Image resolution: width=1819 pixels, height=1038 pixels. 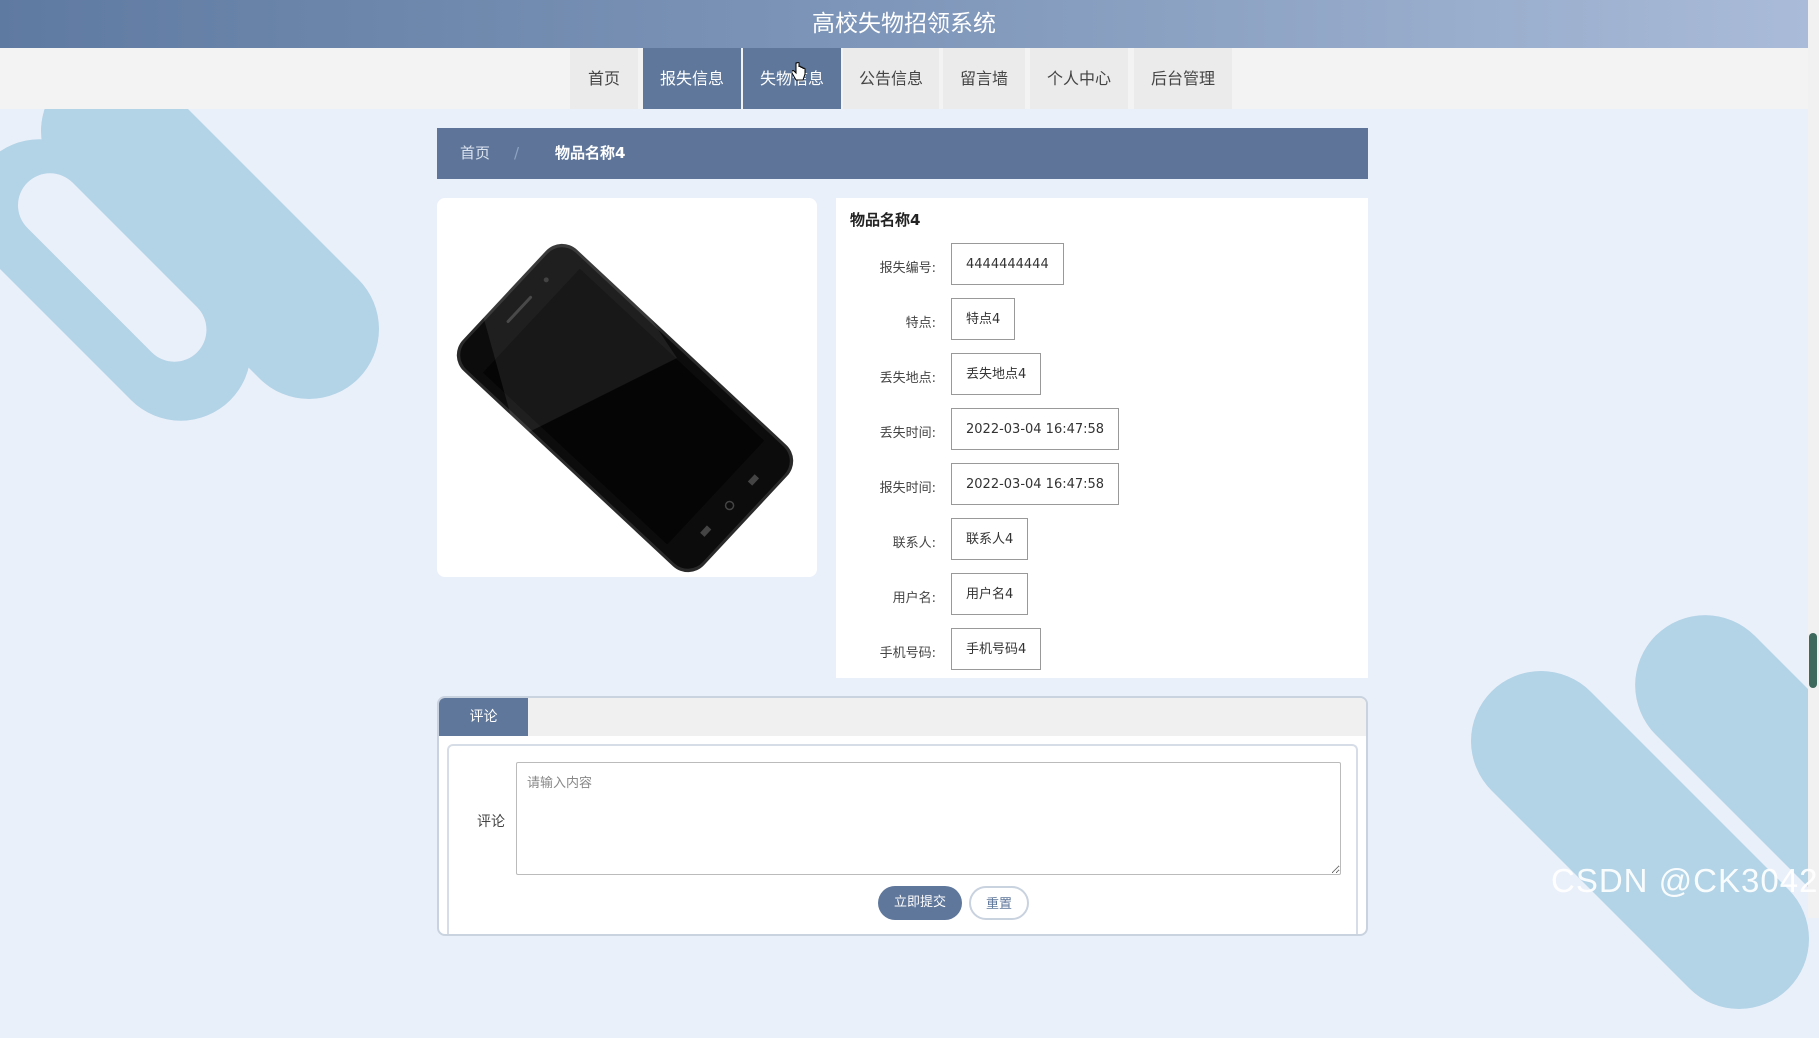 I want to click on field-label-username: 用户名:, so click(x=914, y=598).